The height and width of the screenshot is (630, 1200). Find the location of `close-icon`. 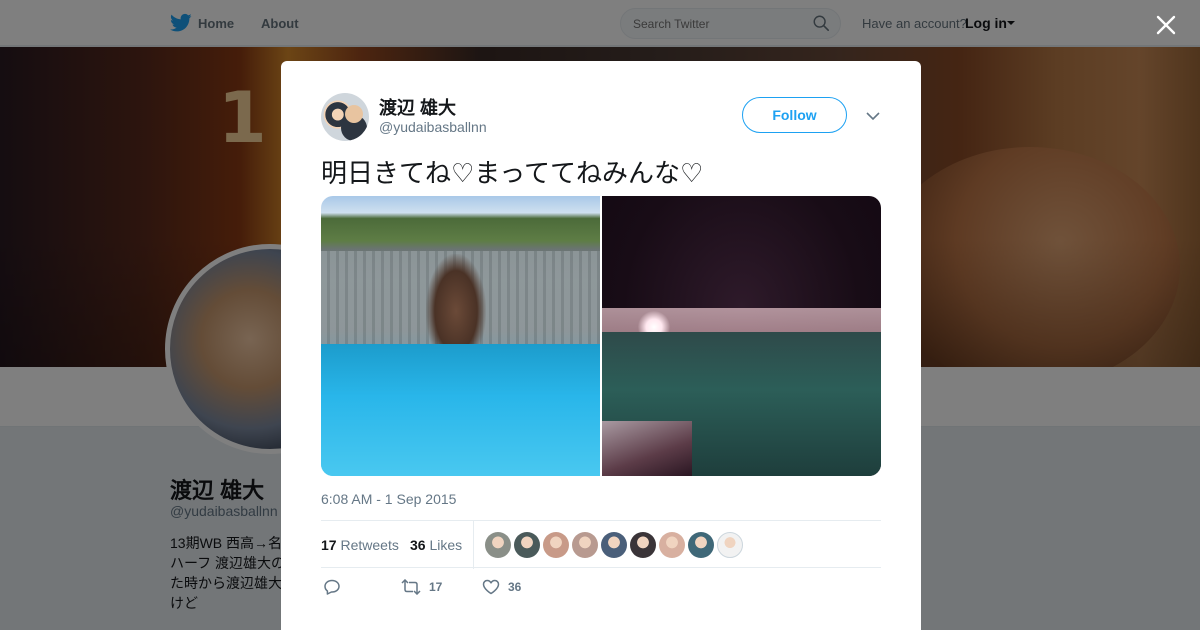

close-icon is located at coordinates (1166, 25).